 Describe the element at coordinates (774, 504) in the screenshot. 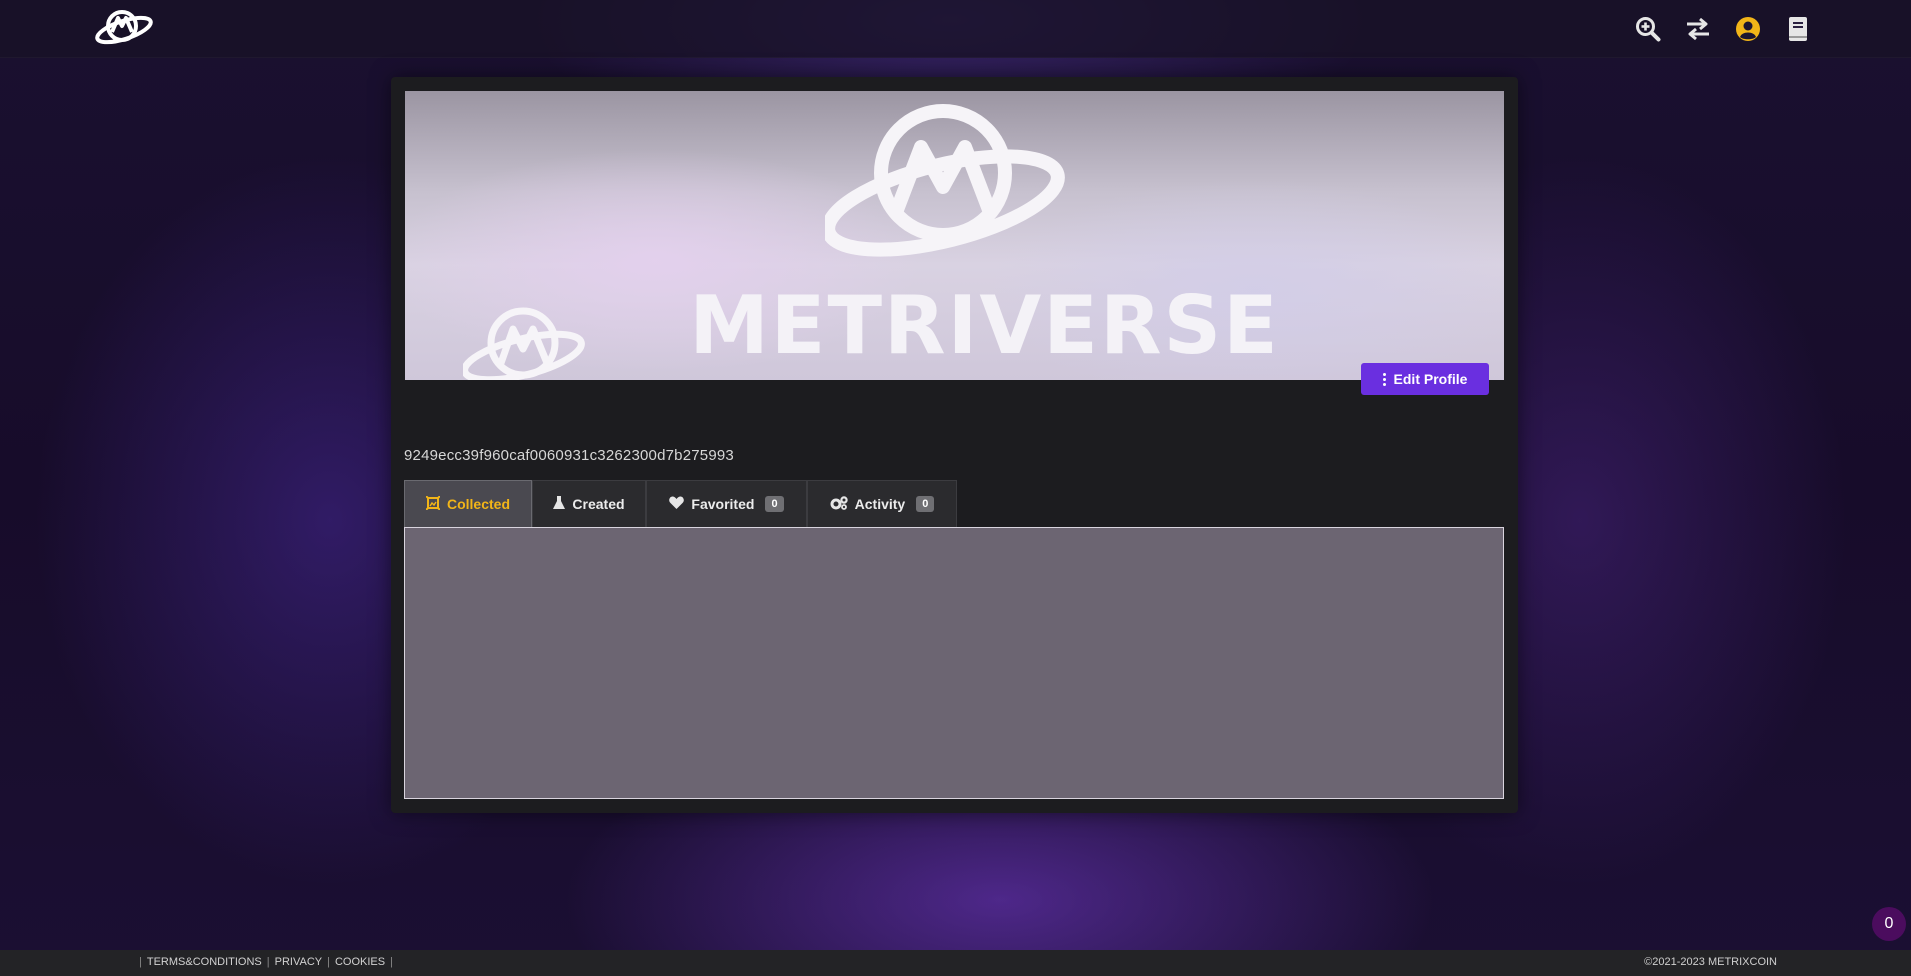

I see `favorited-count-badge: 0` at that location.